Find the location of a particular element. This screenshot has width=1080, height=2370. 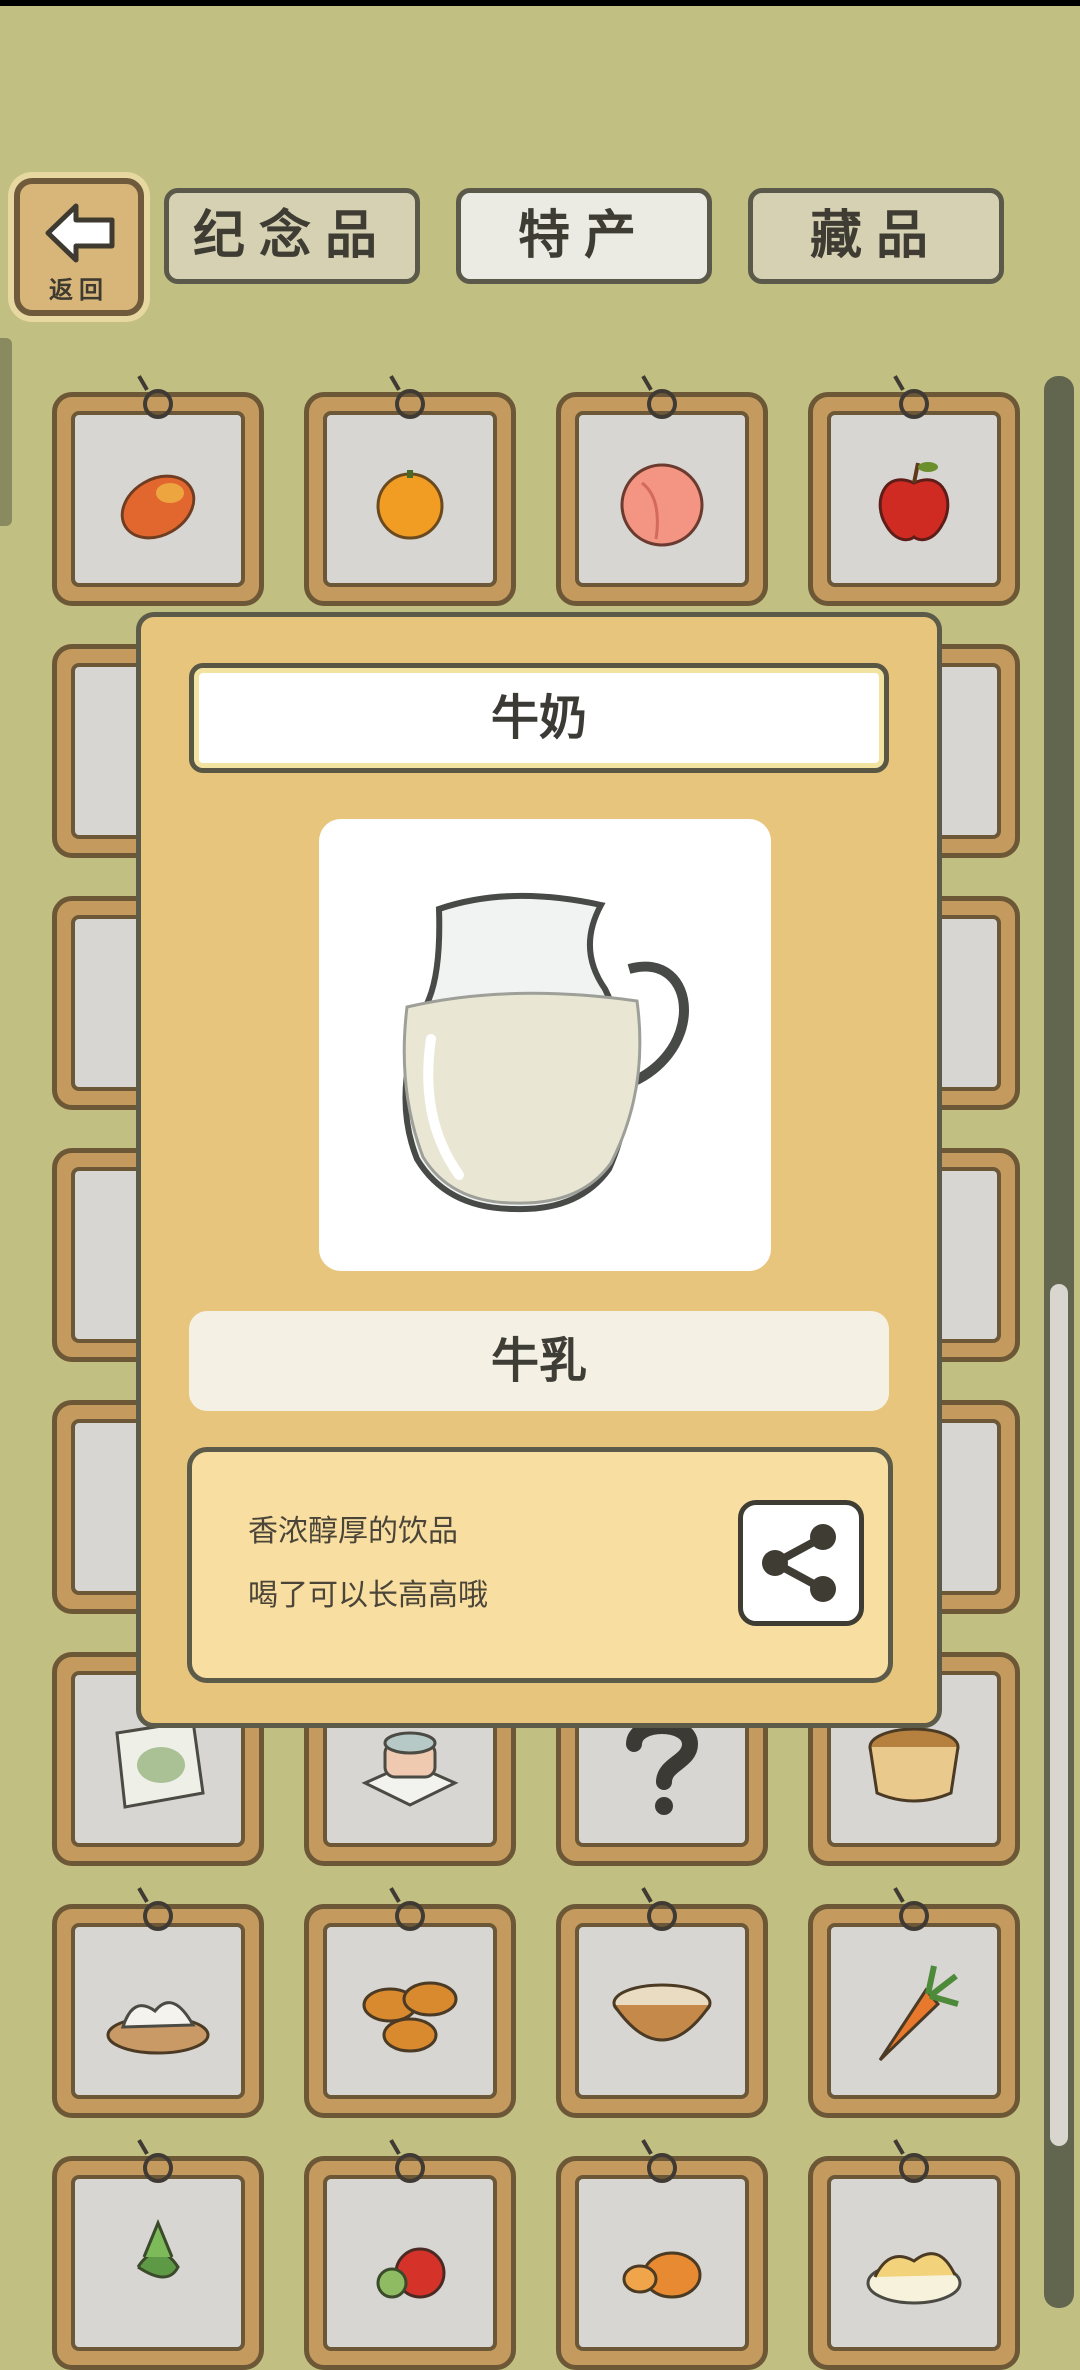

description-line: 喝了可以长高高哦 is located at coordinates (368, 1595).